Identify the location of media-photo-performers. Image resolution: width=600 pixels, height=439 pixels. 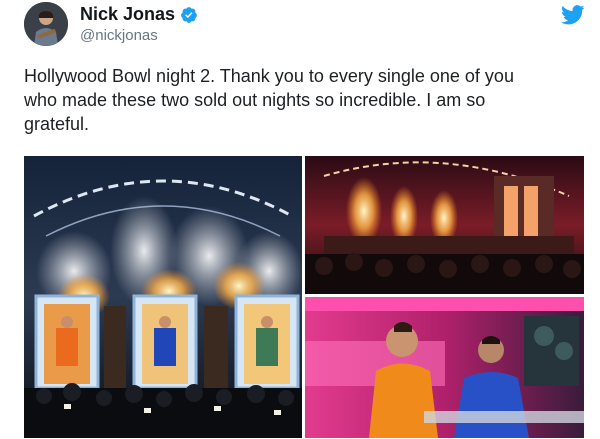
(444, 367).